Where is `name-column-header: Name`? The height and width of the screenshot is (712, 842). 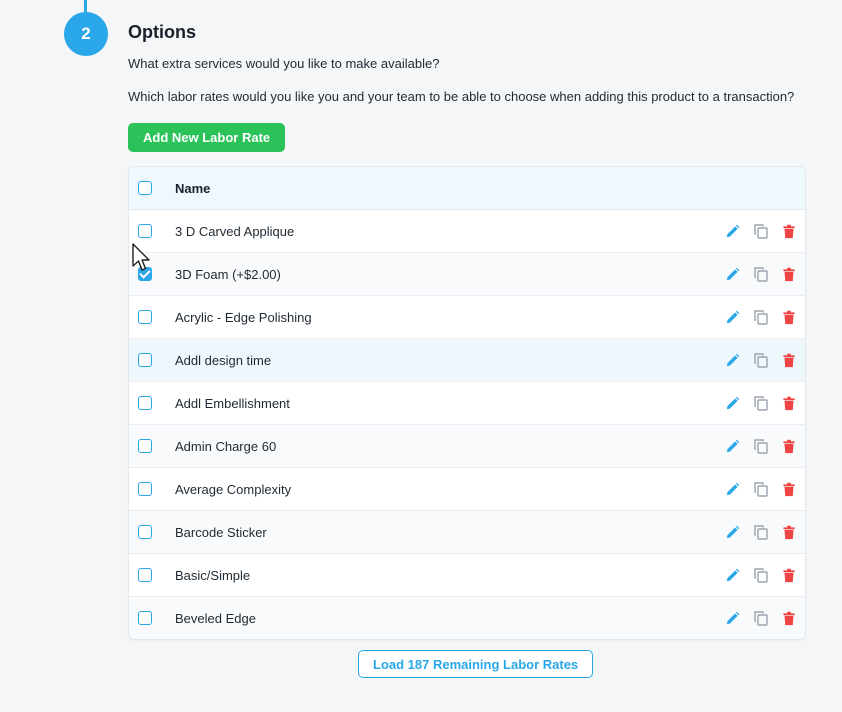 name-column-header: Name is located at coordinates (193, 188).